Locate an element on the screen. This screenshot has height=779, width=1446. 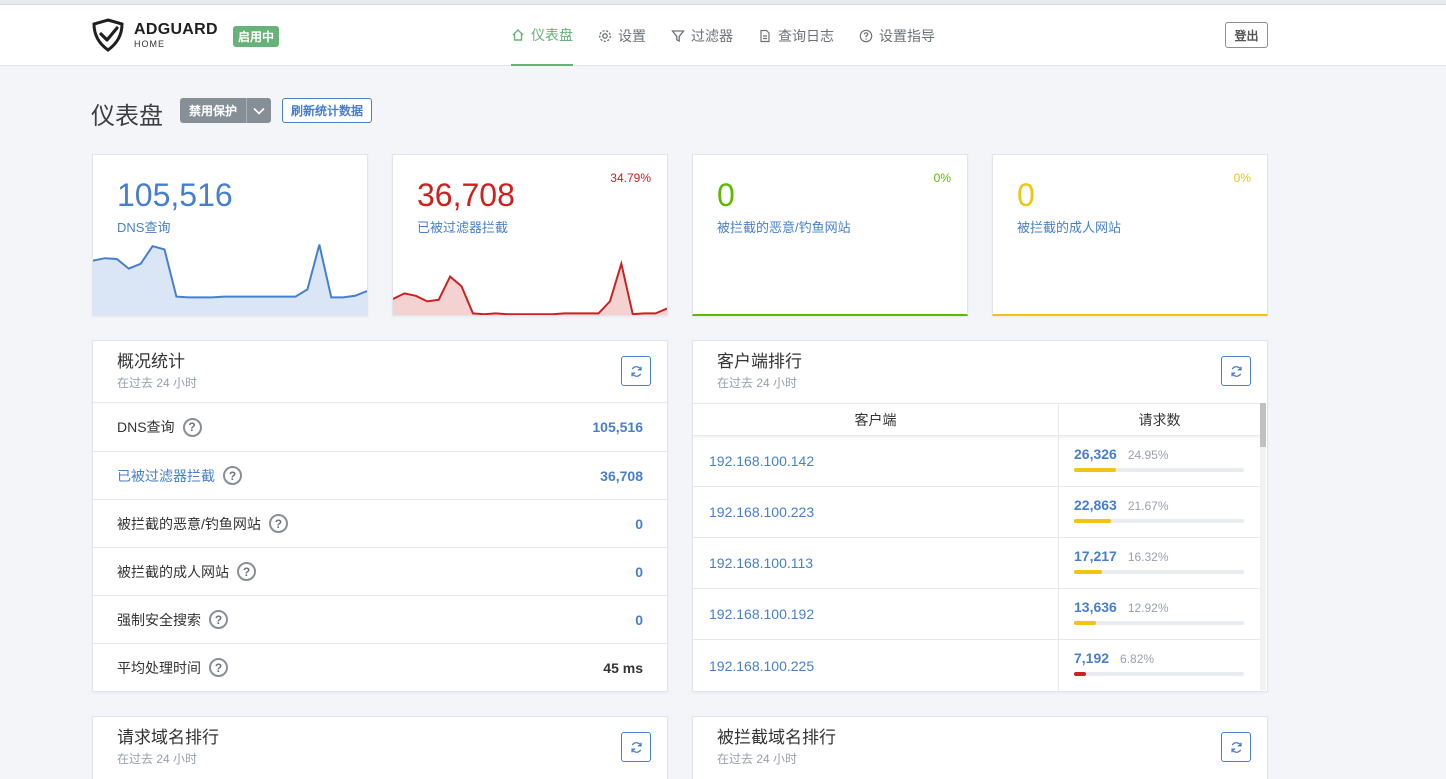
general-statistics-subtitle: 在过去 24 小时 is located at coordinates (157, 383).